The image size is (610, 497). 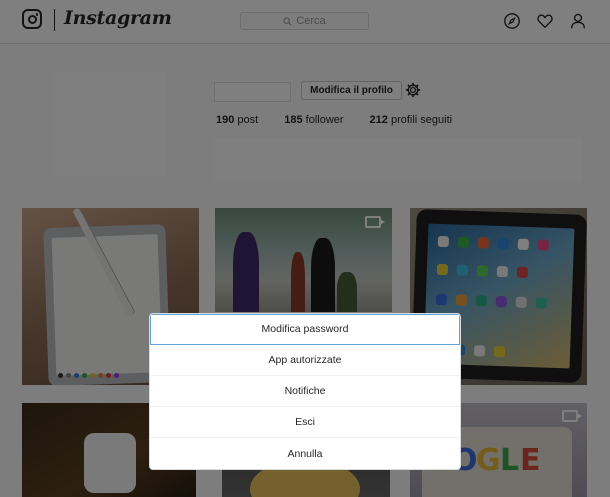 I want to click on logout-button: Esci, so click(x=305, y=422).